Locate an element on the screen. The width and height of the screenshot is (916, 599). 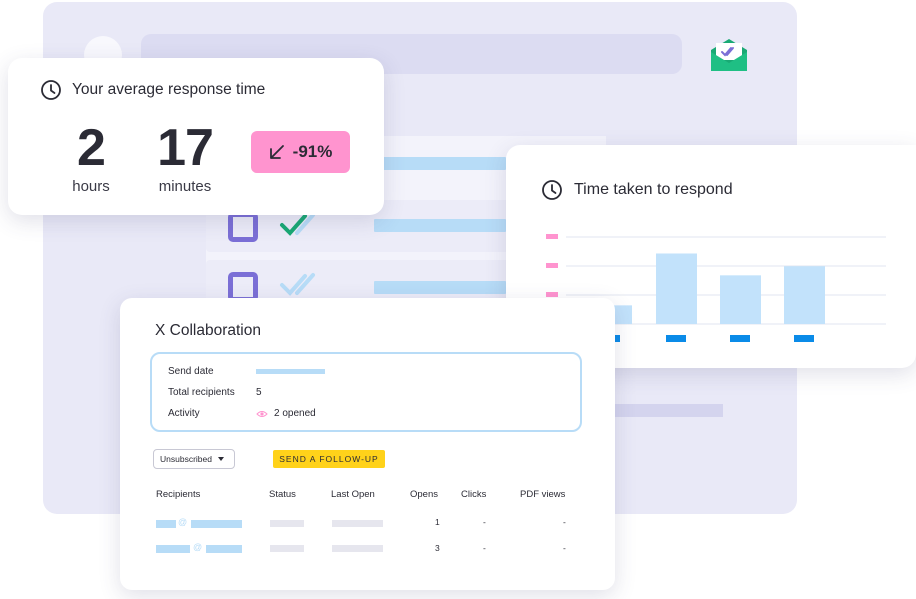
send-date-label: Send date is located at coordinates (191, 371).